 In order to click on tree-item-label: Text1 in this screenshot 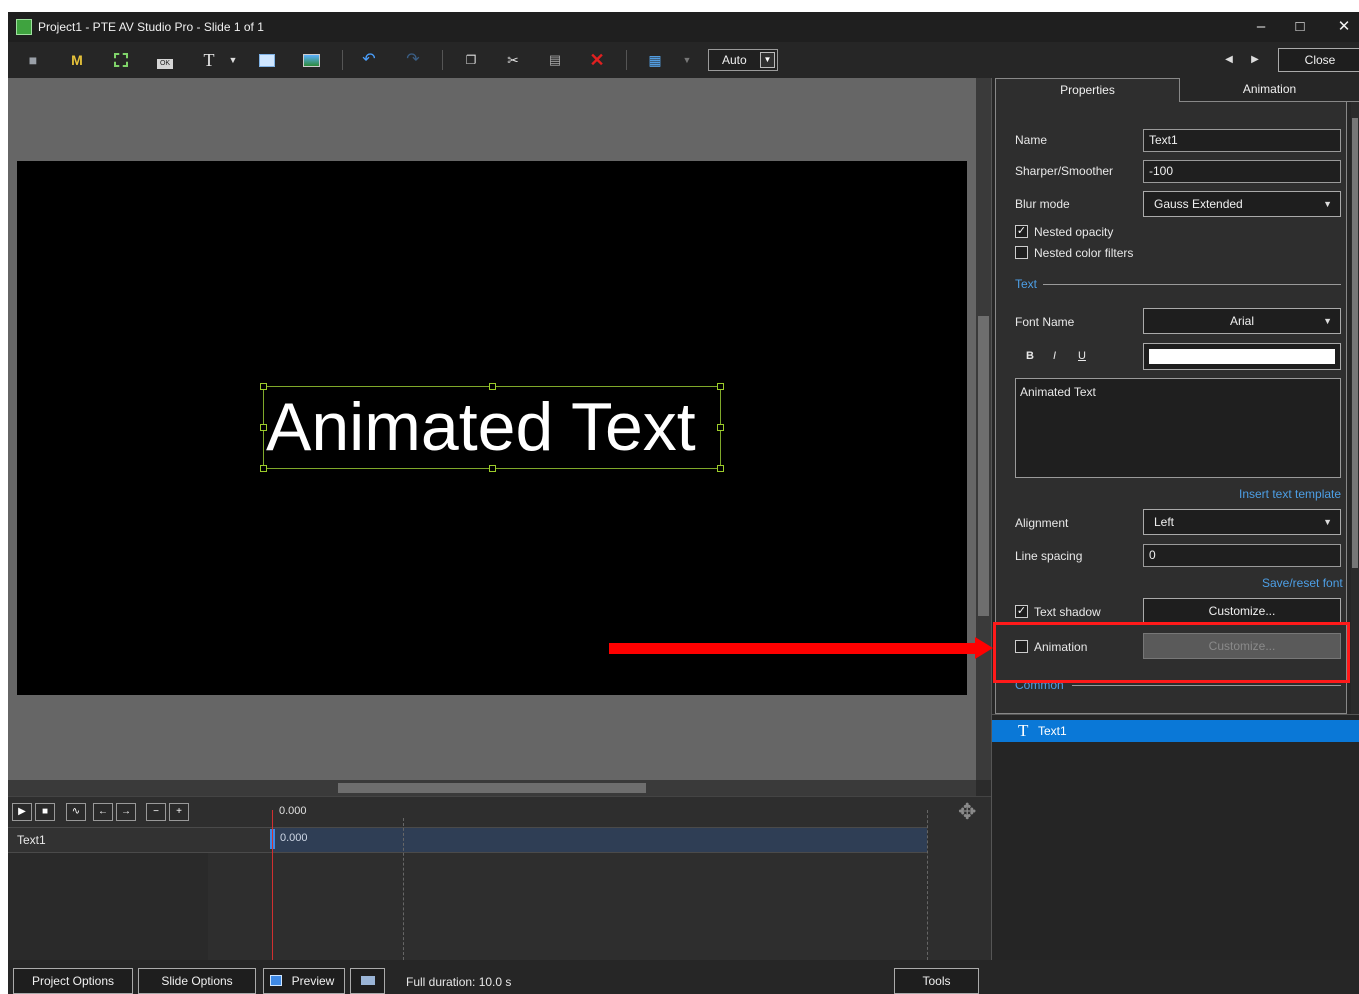, I will do `click(1052, 731)`.